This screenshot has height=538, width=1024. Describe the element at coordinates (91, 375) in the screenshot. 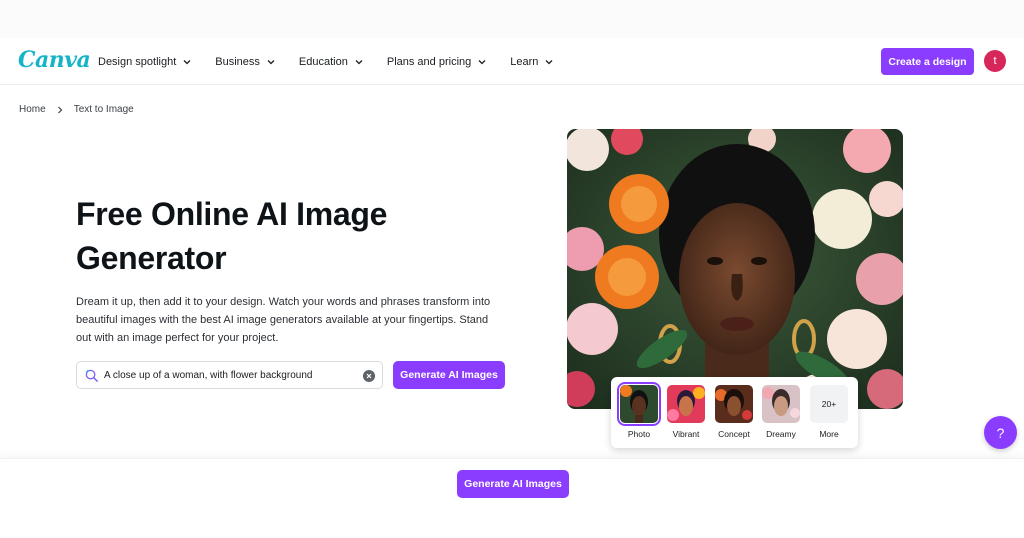

I see `magic-search-icon` at that location.